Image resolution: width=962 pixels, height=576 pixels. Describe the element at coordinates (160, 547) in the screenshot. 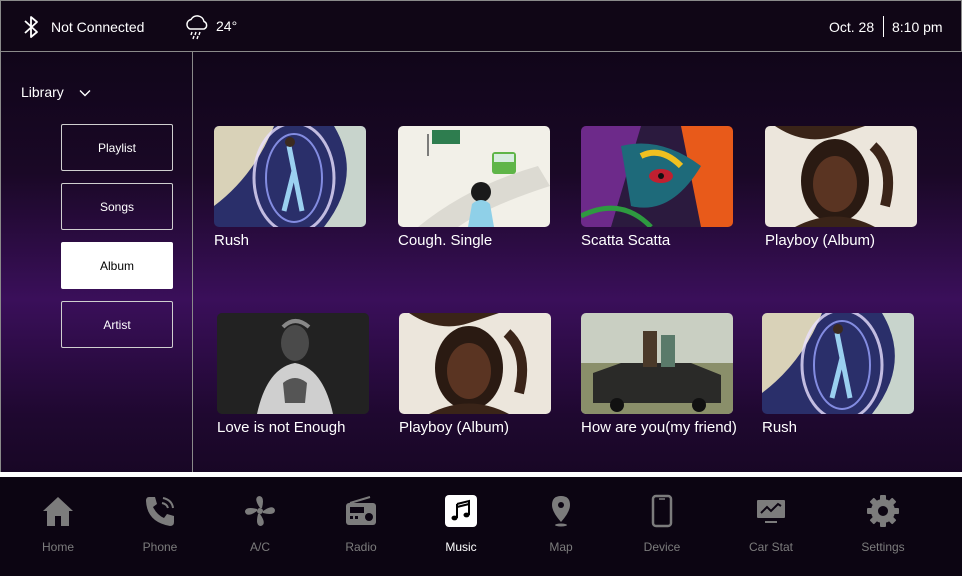

I see `nav-label: Phone` at that location.